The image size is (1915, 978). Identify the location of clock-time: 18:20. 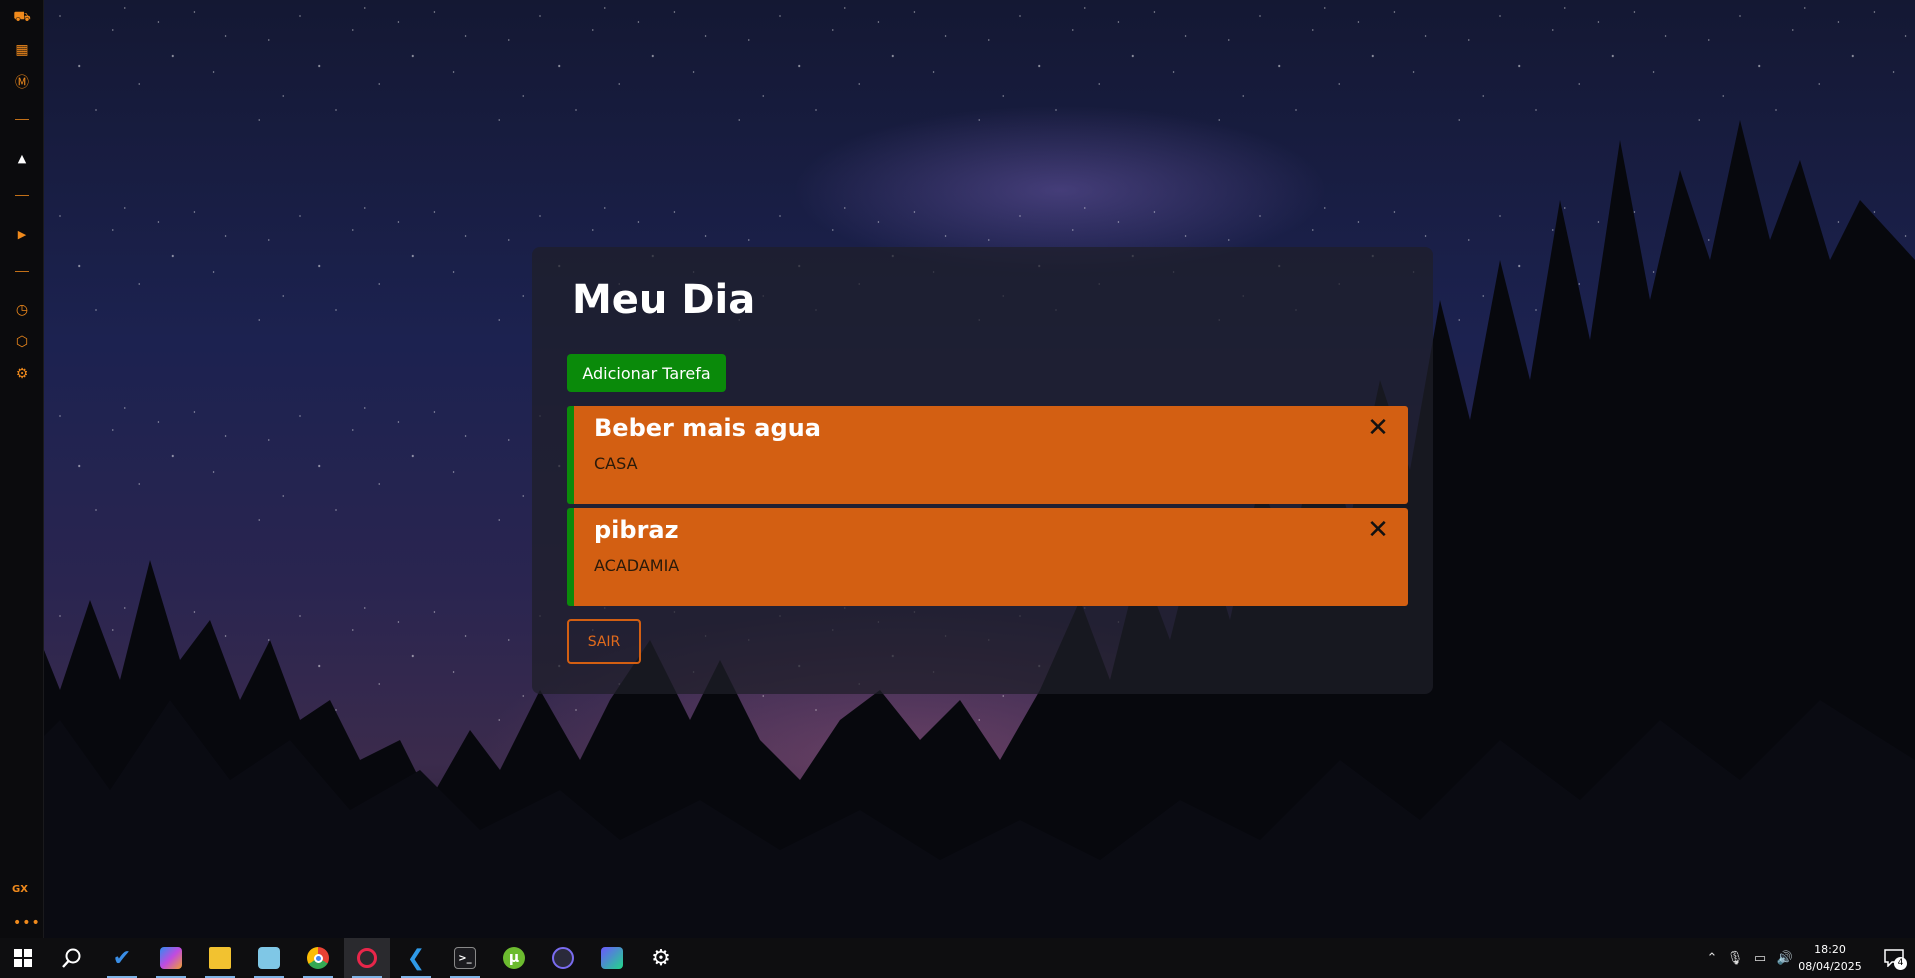
(1830, 949).